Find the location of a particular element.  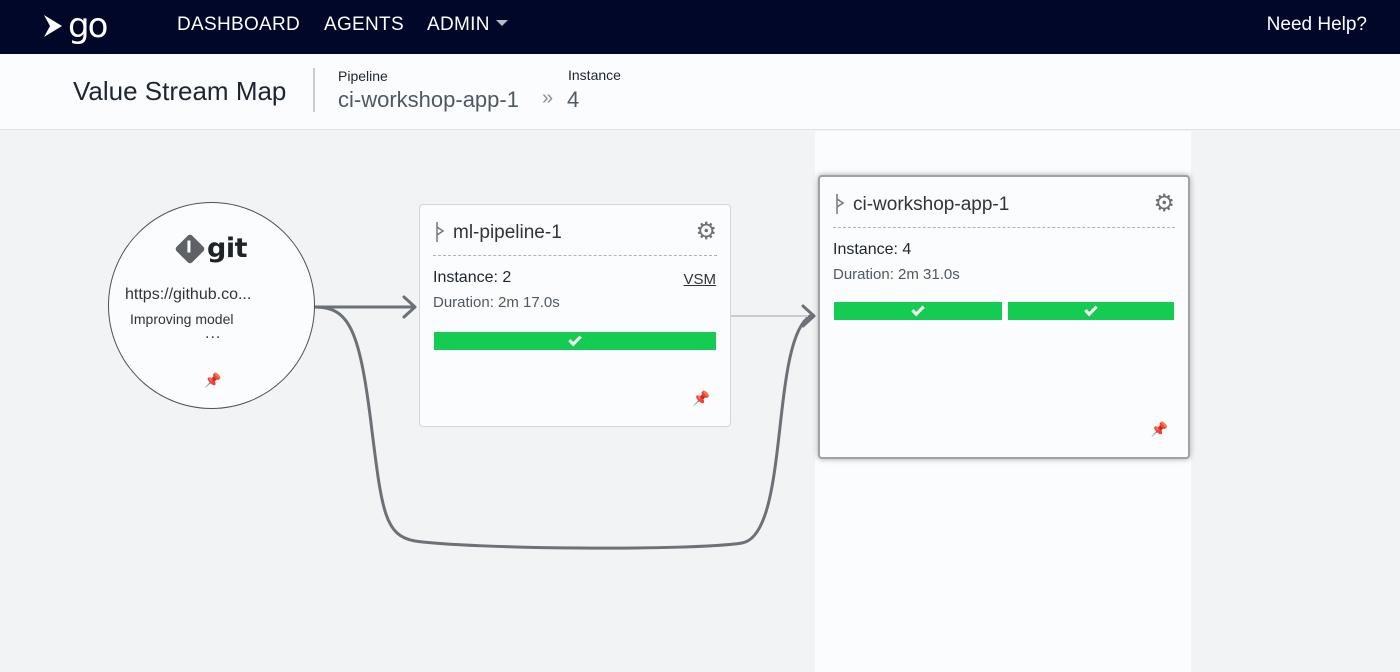

material-type: git is located at coordinates (227, 248).